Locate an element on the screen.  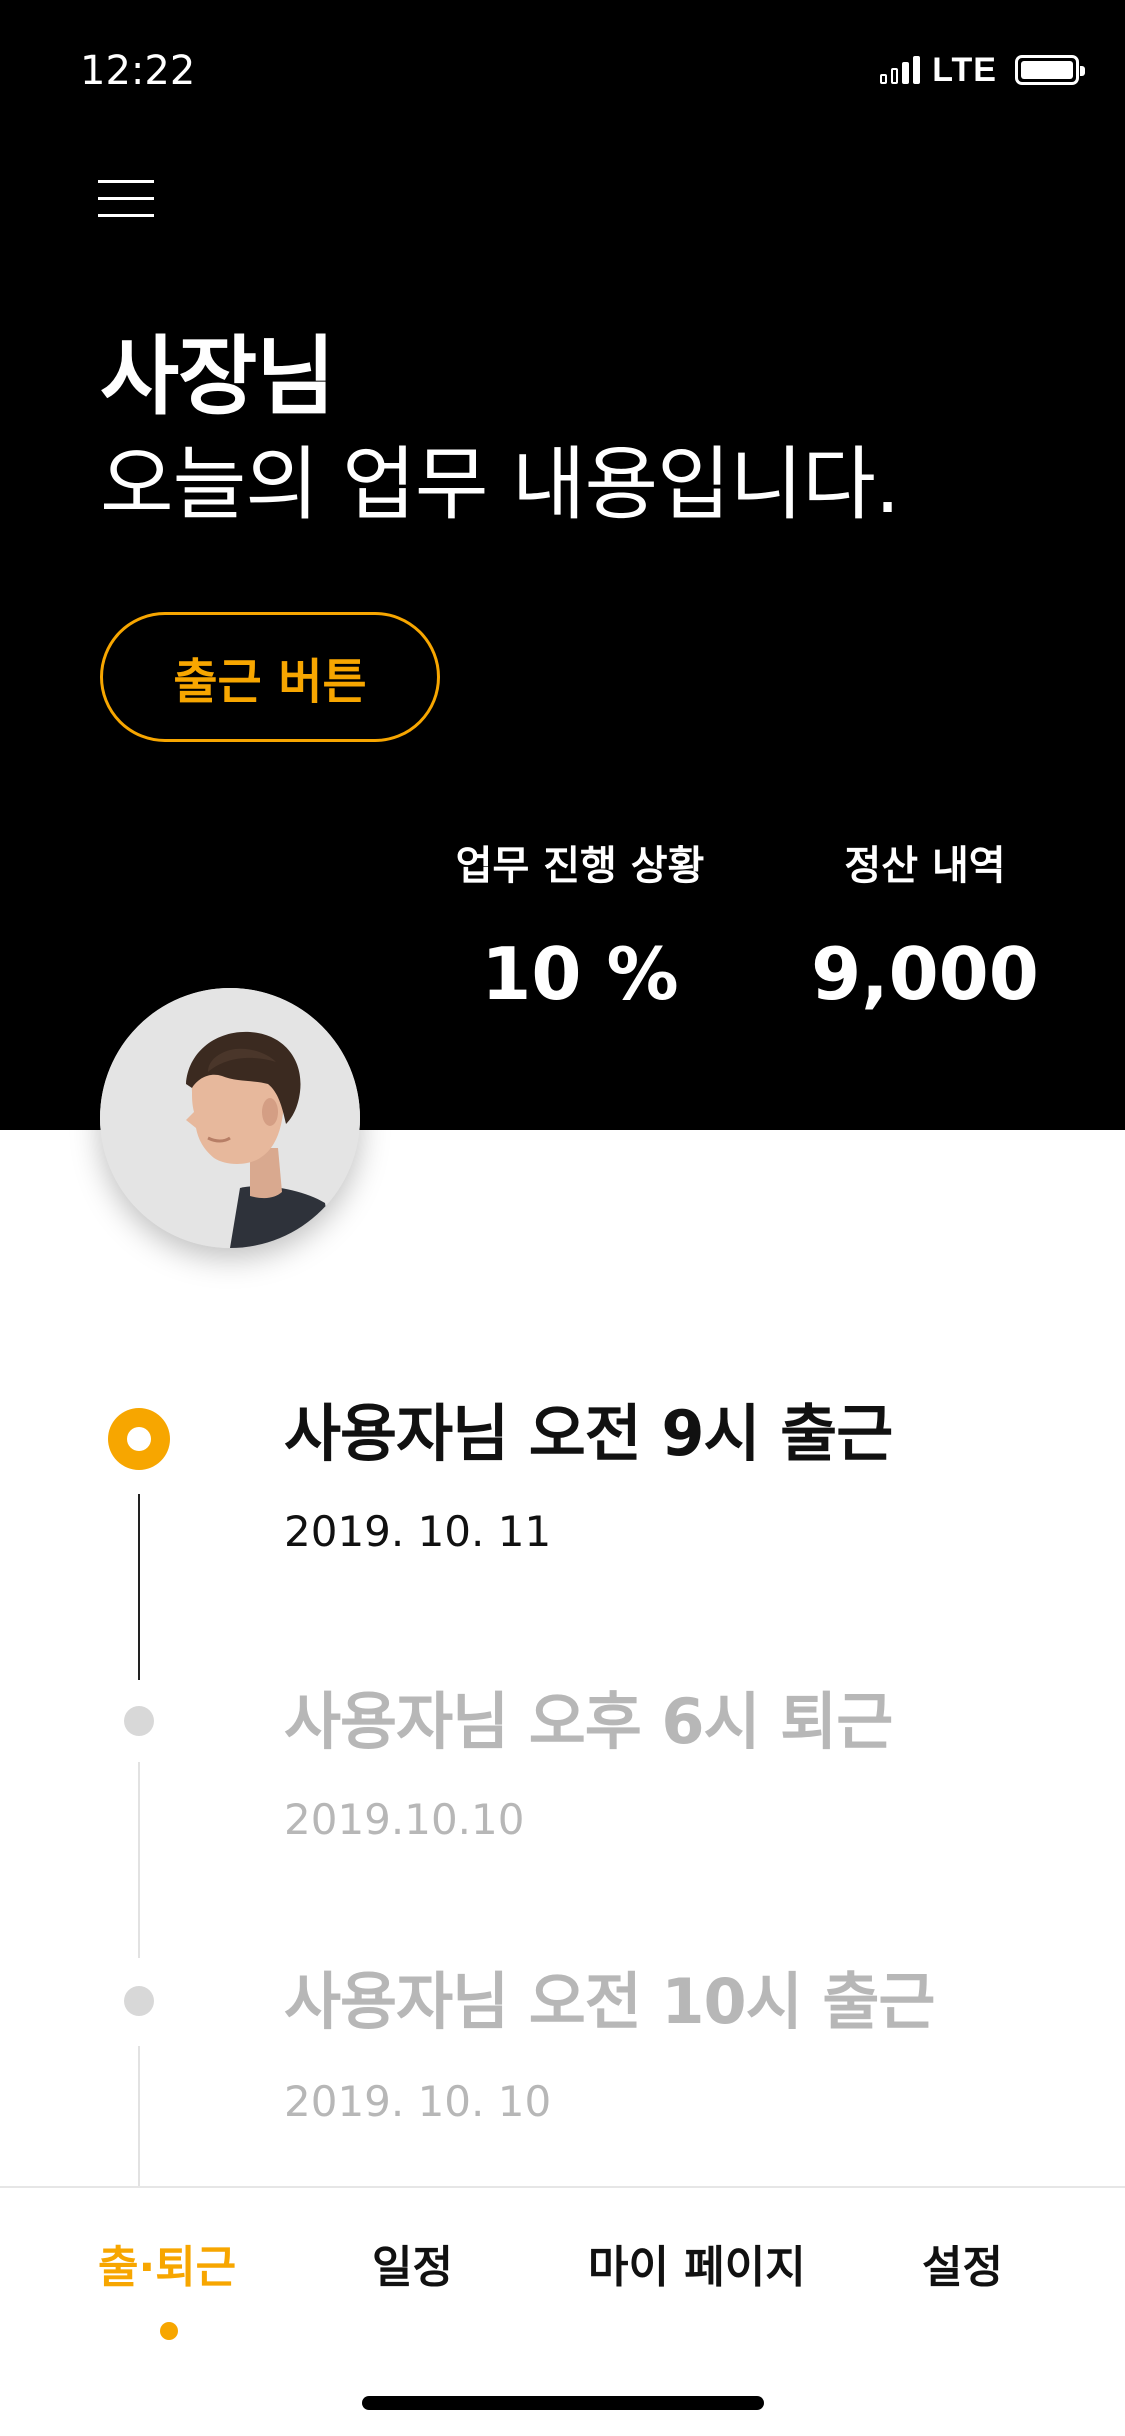
settlement-label: 정산 내역 is located at coordinates (925, 866).